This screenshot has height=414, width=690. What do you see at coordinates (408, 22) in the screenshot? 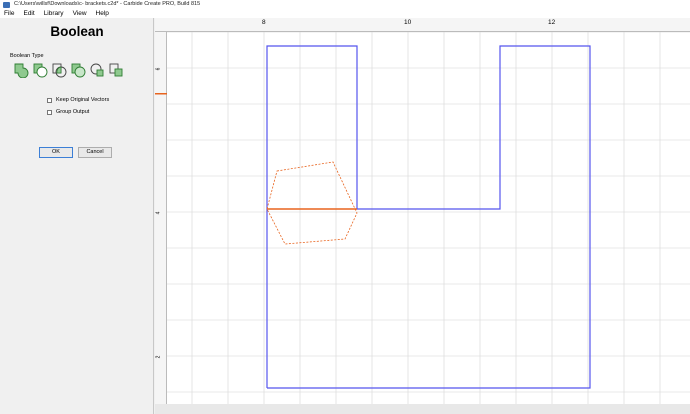
I see `ruler-label-x-10: 10` at bounding box center [408, 22].